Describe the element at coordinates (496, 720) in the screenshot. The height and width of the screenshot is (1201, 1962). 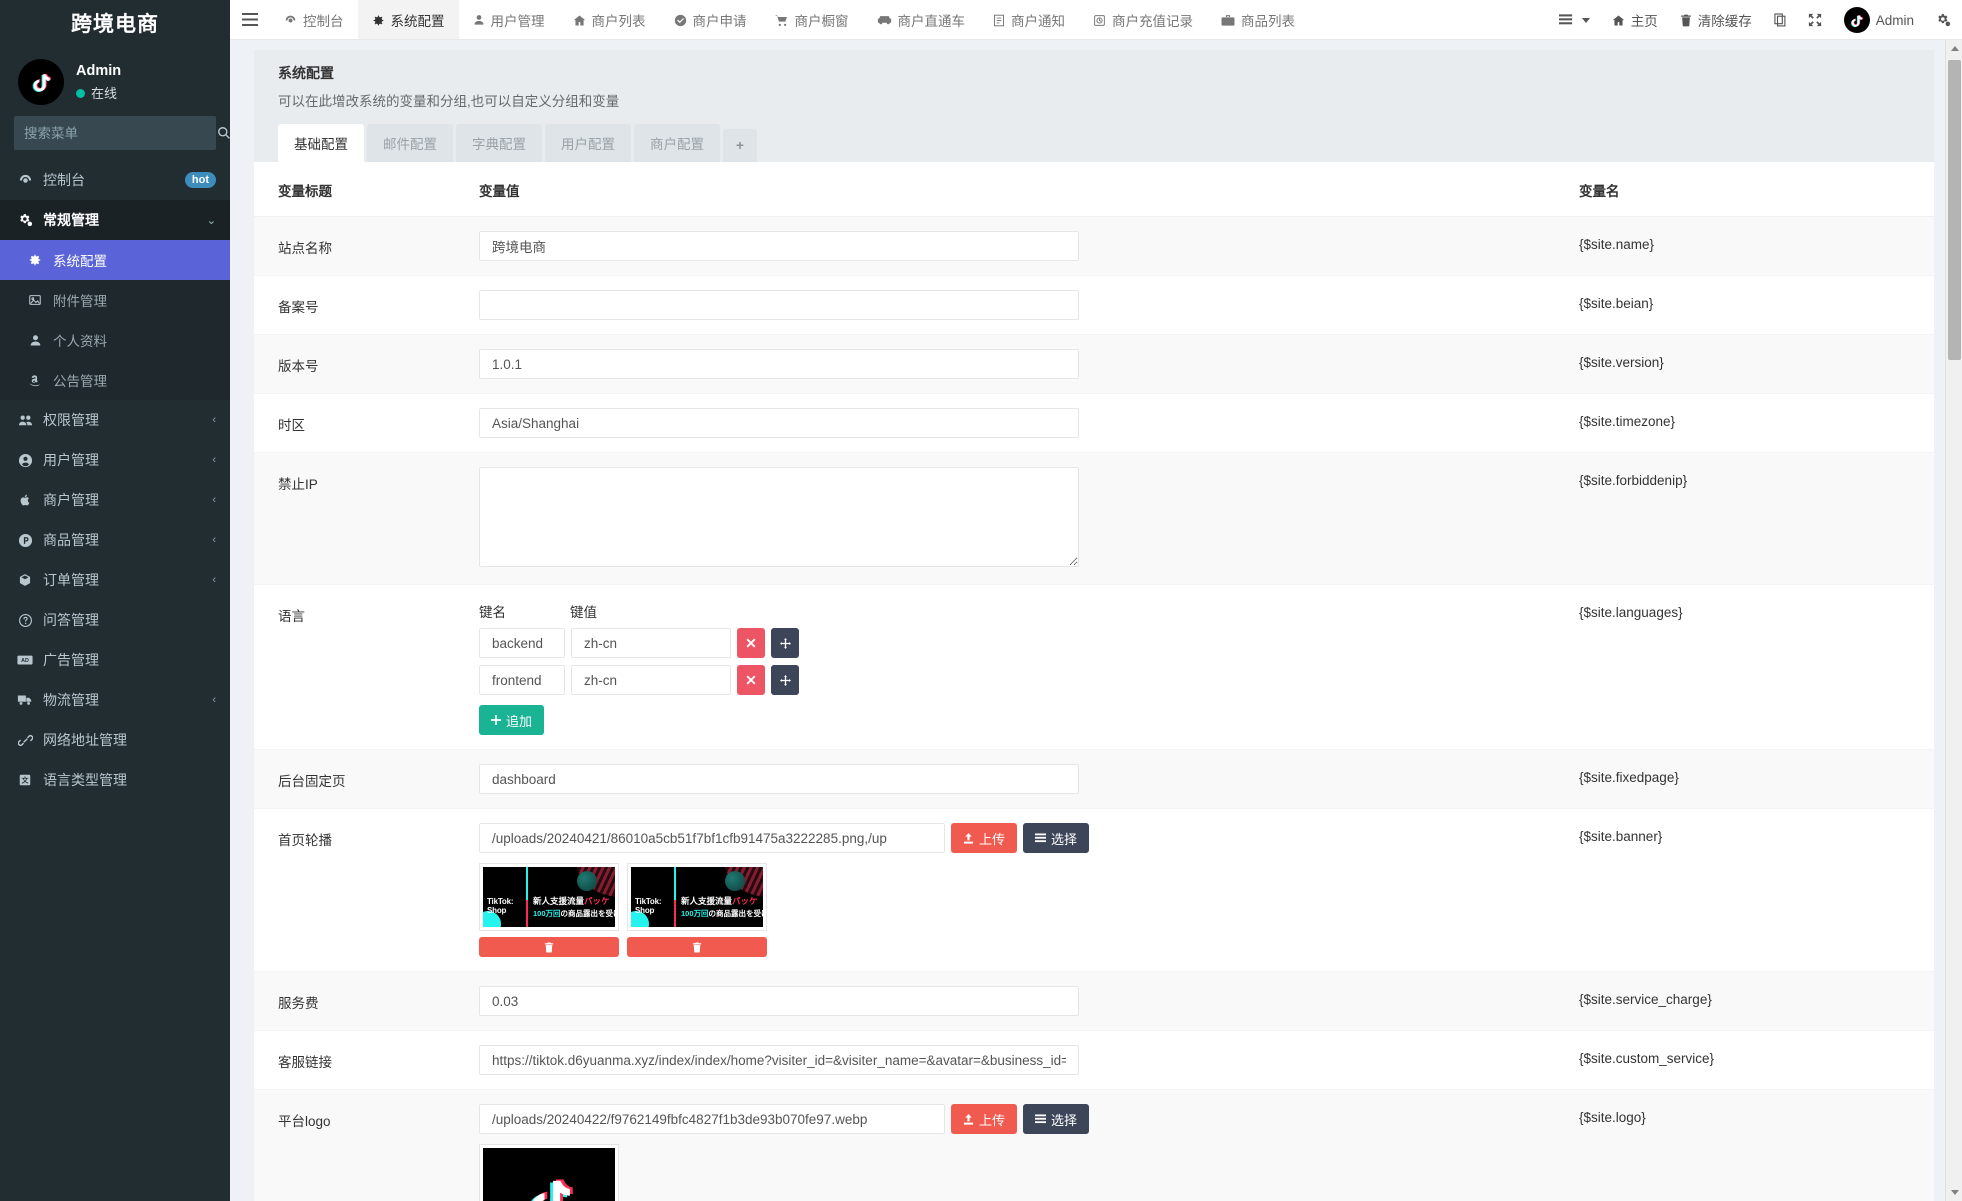
I see `plus-icon` at that location.